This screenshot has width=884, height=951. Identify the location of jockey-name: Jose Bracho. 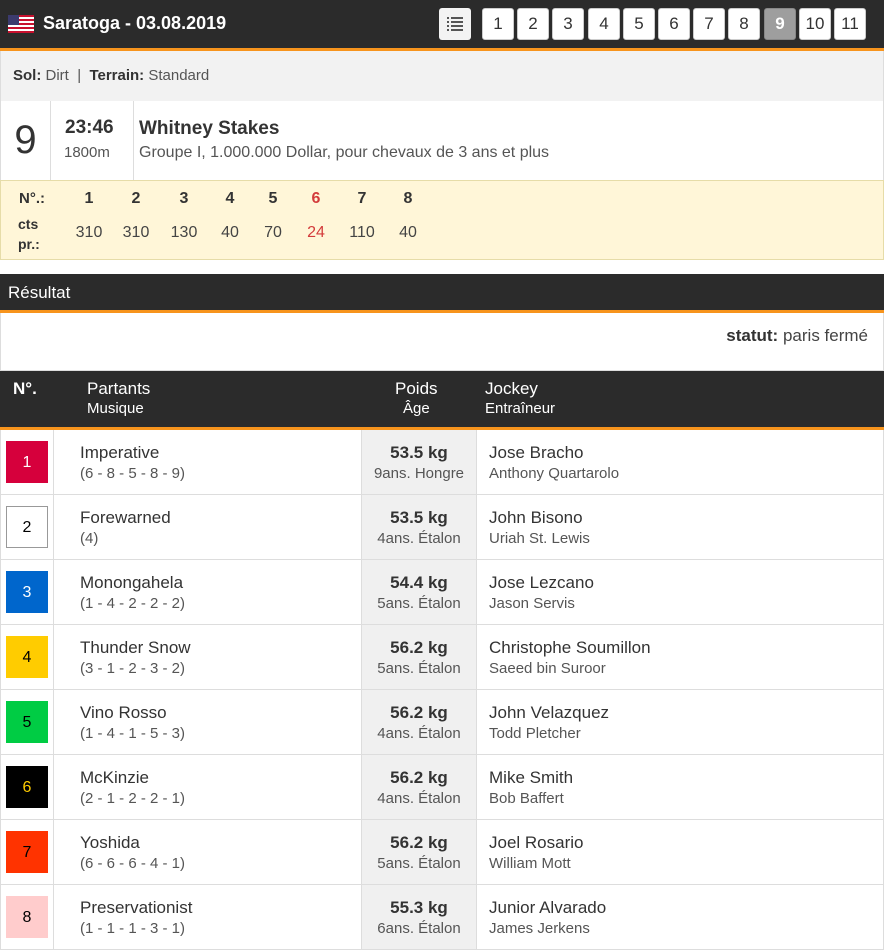
(536, 453).